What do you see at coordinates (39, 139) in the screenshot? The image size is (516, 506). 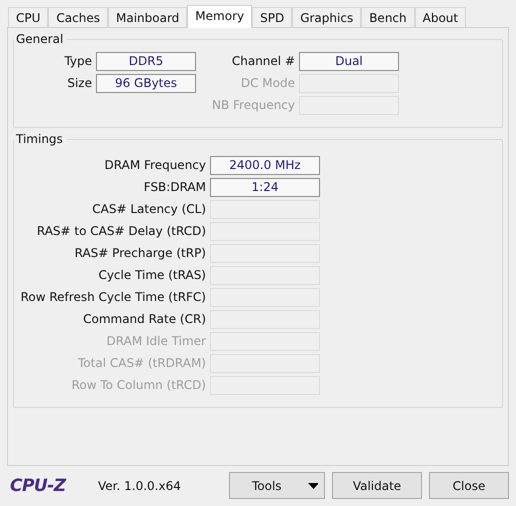 I see `group-title: Timings` at bounding box center [39, 139].